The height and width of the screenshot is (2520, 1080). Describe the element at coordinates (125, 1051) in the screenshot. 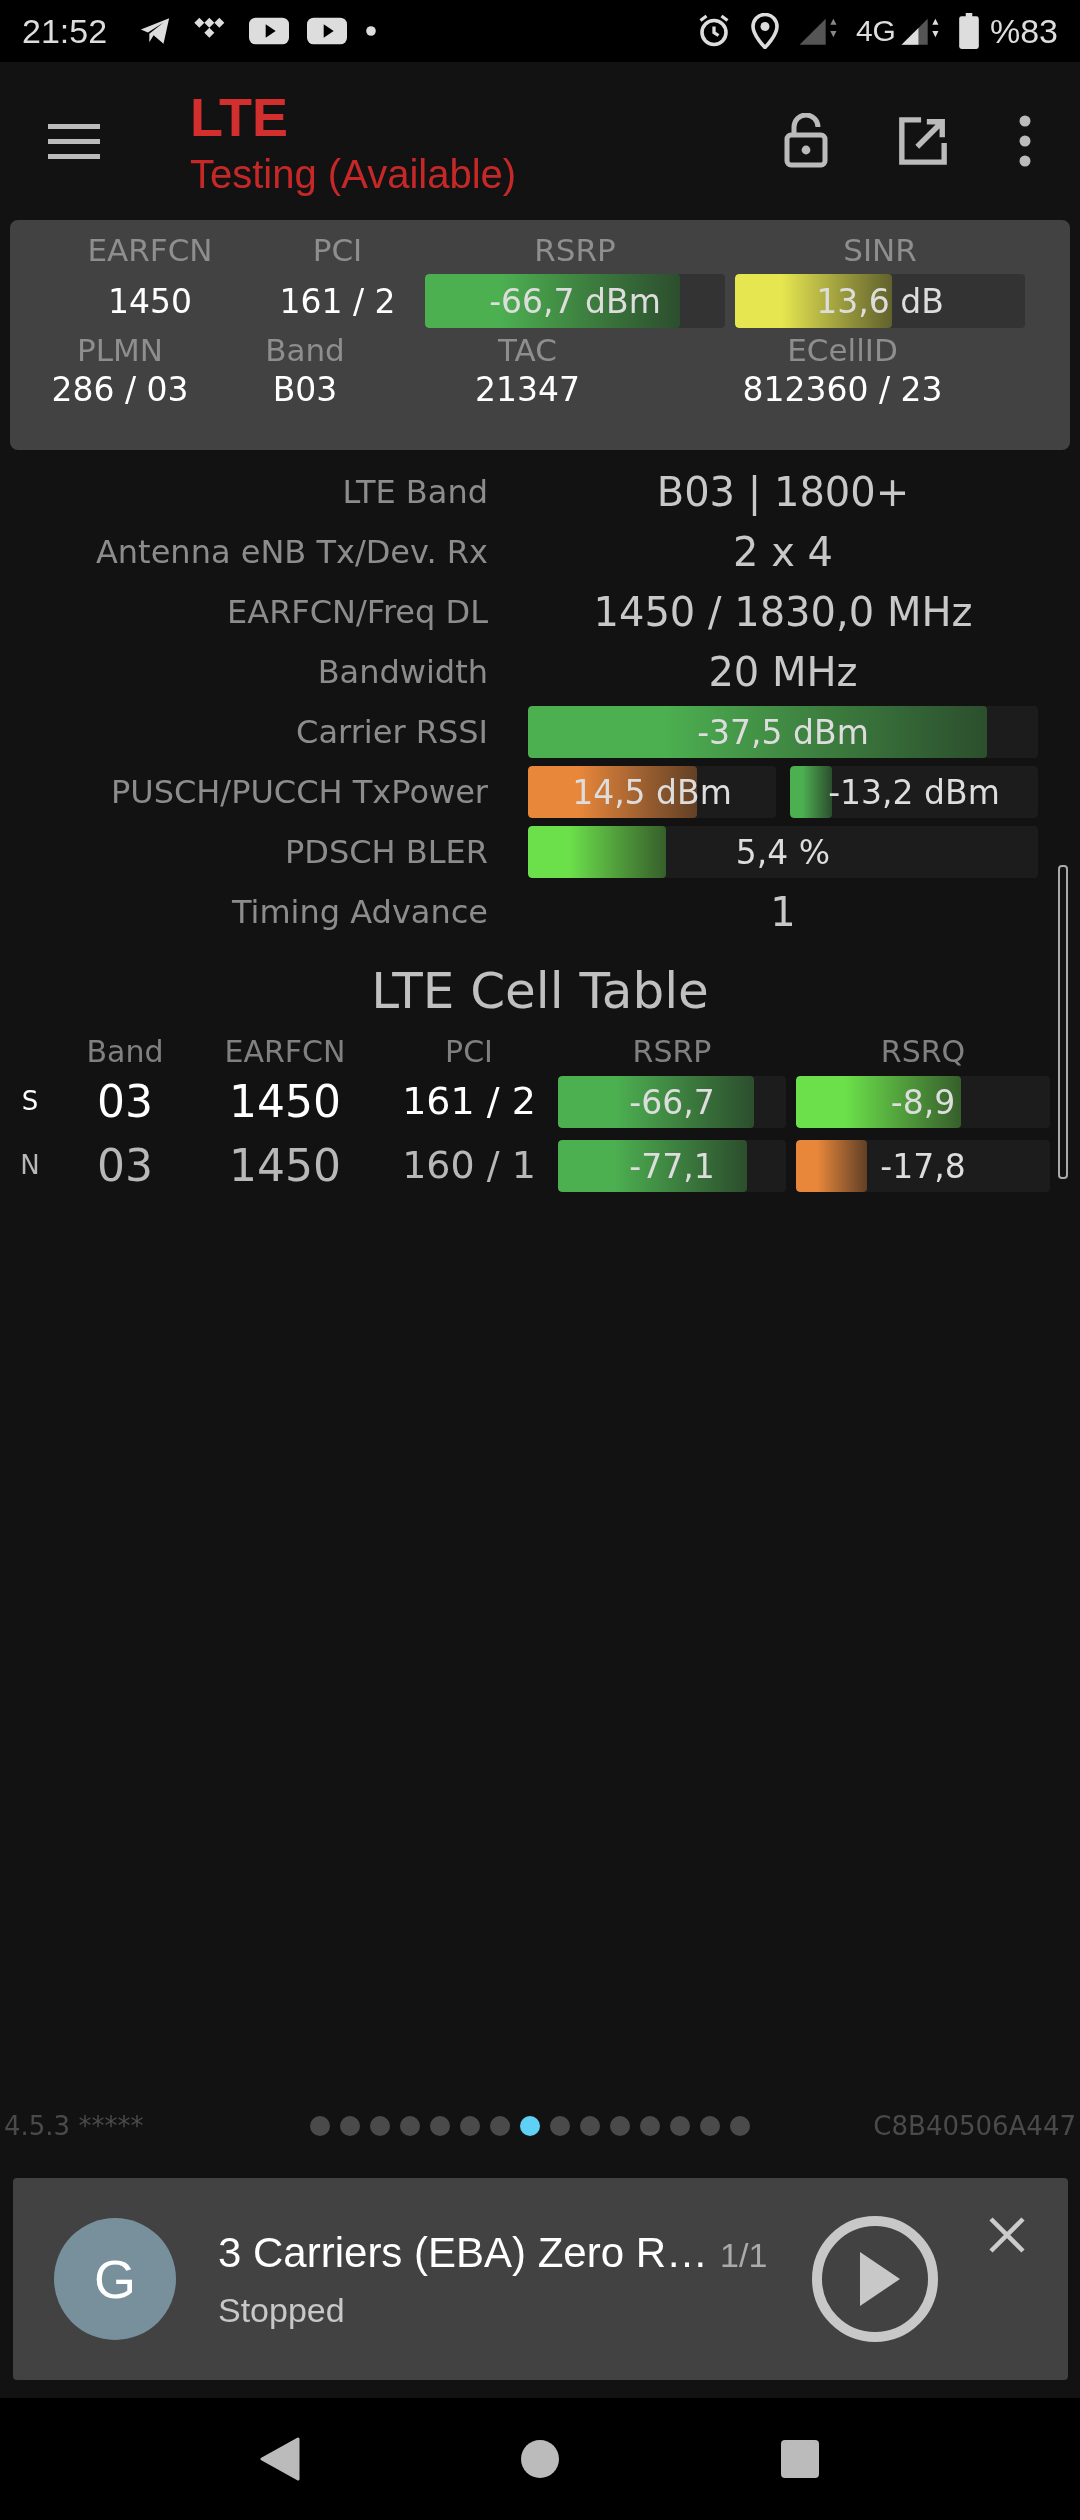

I see `column-header: Band` at that location.